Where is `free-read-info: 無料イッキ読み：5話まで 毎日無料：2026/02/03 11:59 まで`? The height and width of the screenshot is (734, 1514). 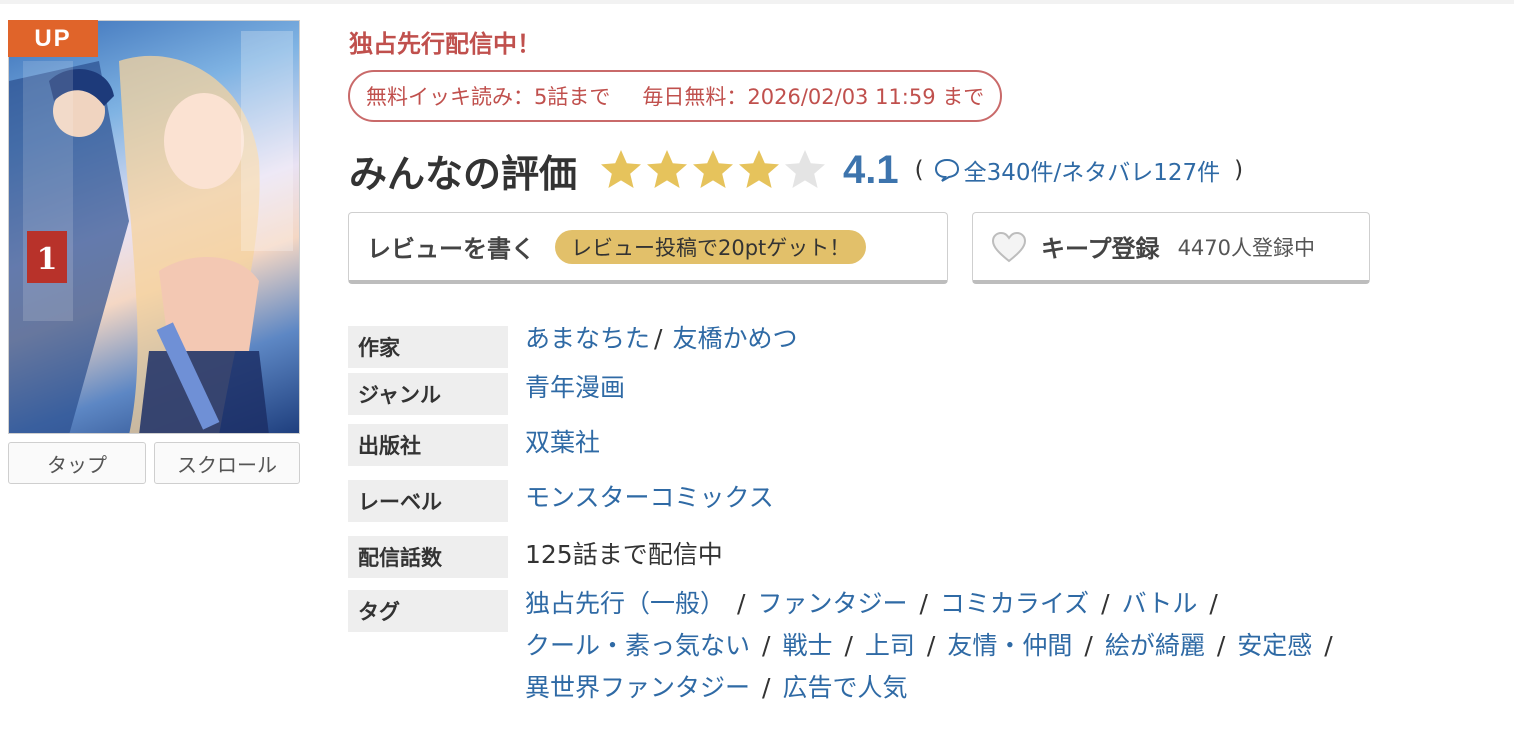 free-read-info: 無料イッキ読み：5話まで 毎日無料：2026/02/03 11:59 まで is located at coordinates (675, 96).